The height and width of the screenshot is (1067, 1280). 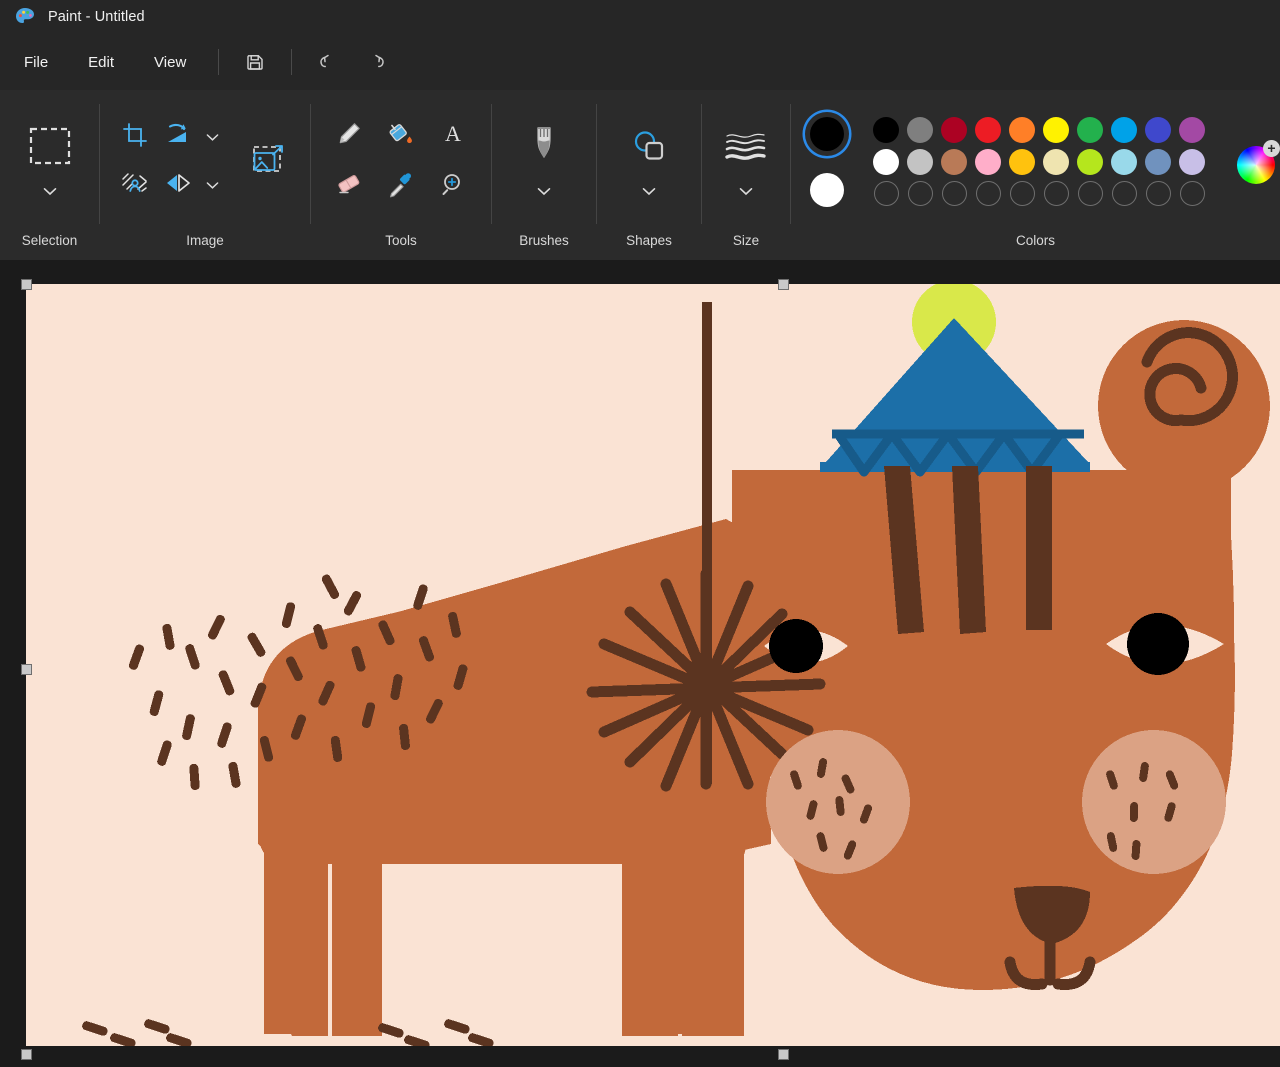 I want to click on ribbon-group-size: Size, so click(x=746, y=175).